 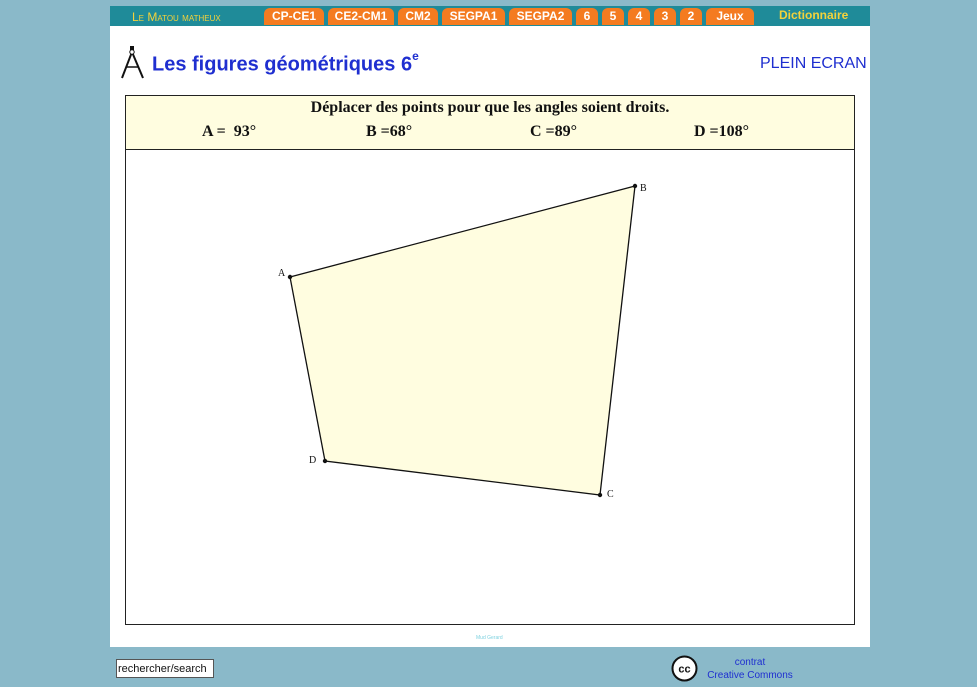 What do you see at coordinates (401, 131) in the screenshot?
I see `angle-b-value: 68°` at bounding box center [401, 131].